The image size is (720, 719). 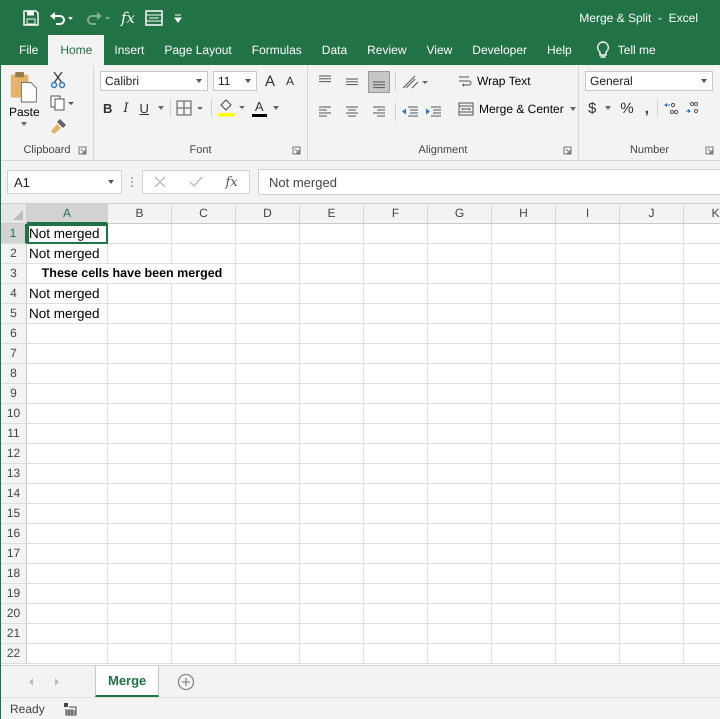 What do you see at coordinates (67, 214) in the screenshot?
I see `column-header: A` at bounding box center [67, 214].